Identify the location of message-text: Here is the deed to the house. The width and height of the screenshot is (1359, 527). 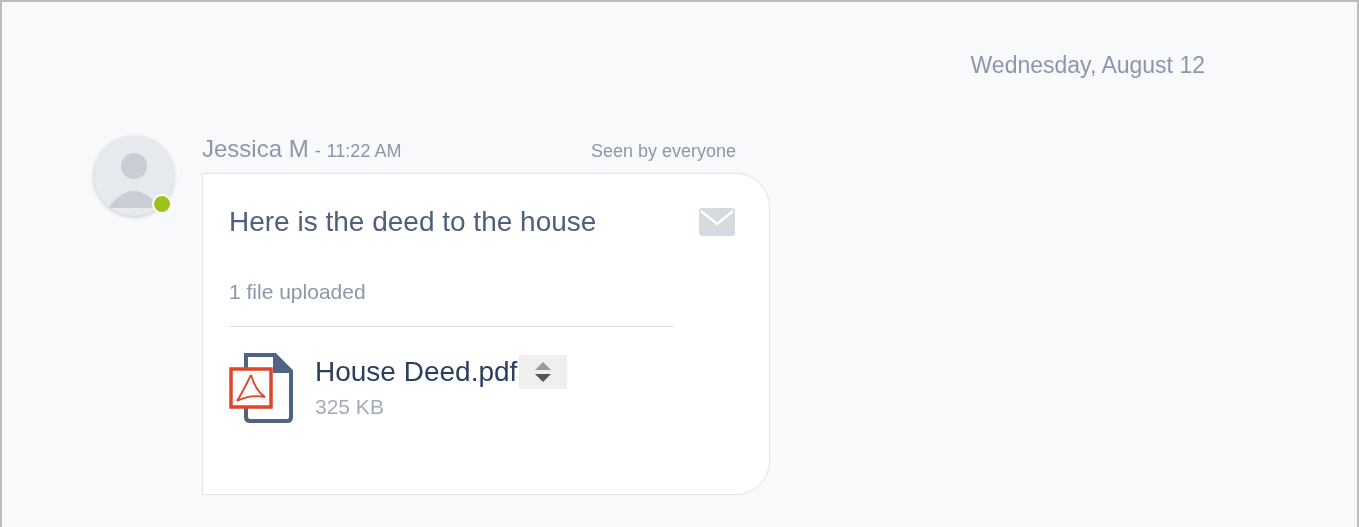
(413, 222).